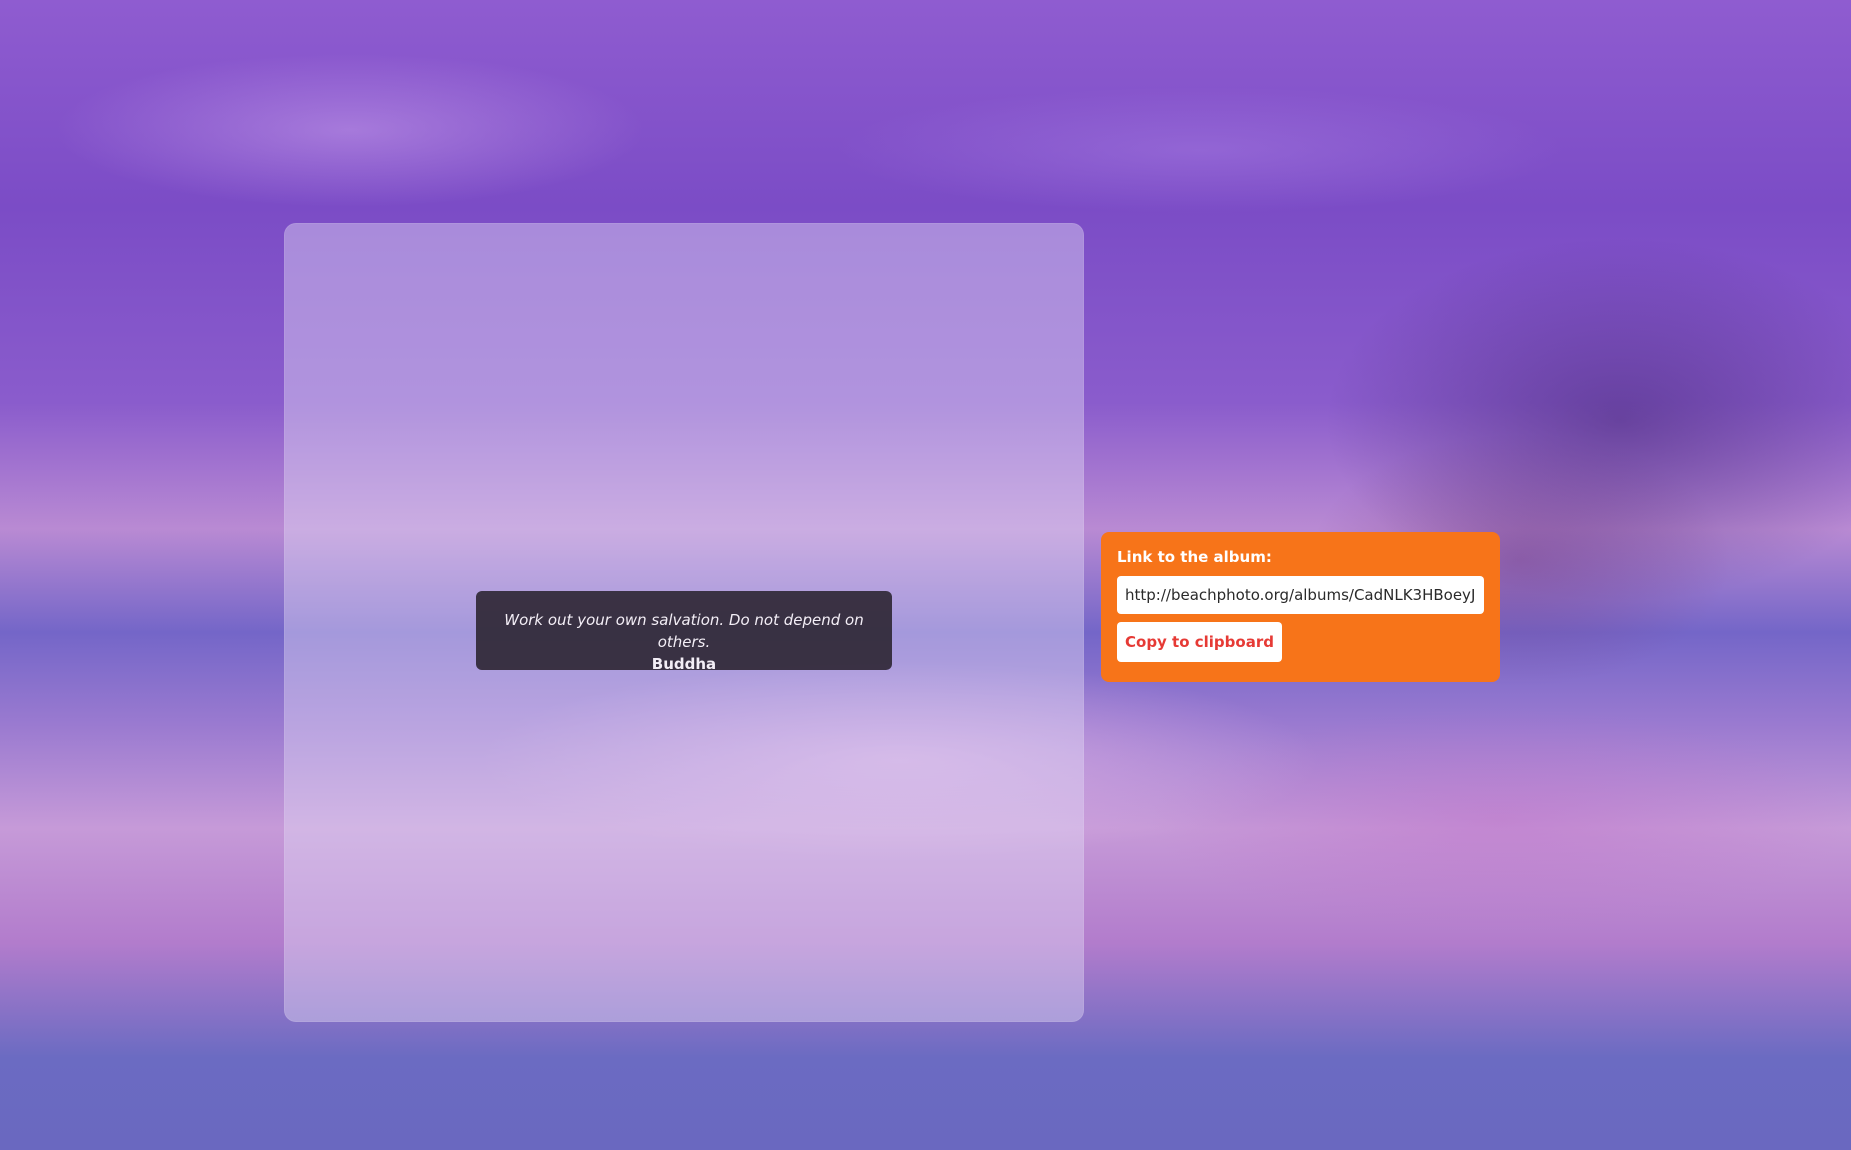 The height and width of the screenshot is (1150, 1851). Describe the element at coordinates (684, 664) in the screenshot. I see `quote-author: Buddha` at that location.